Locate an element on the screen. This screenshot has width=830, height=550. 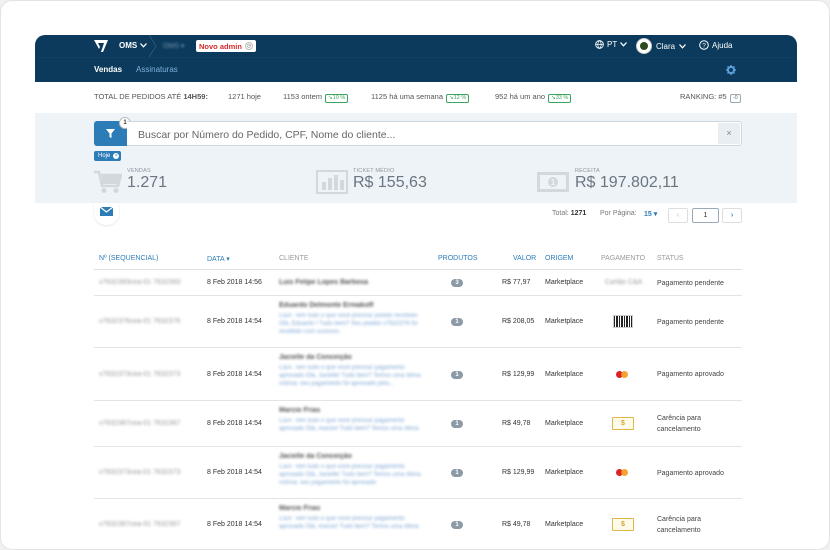
breadcrumb-separator-icon is located at coordinates (152, 46).